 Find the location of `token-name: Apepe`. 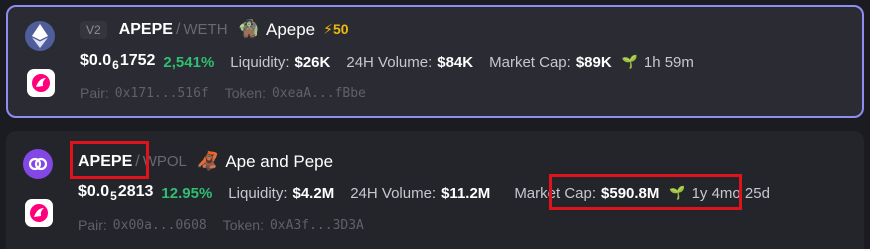

token-name: Apepe is located at coordinates (290, 29).